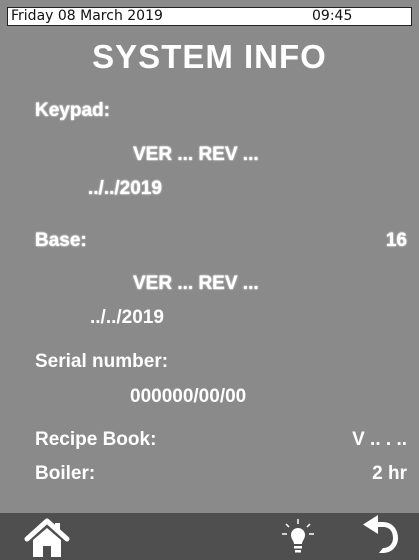 The width and height of the screenshot is (419, 560). I want to click on recipe-book-value: V .. . .., so click(379, 439).